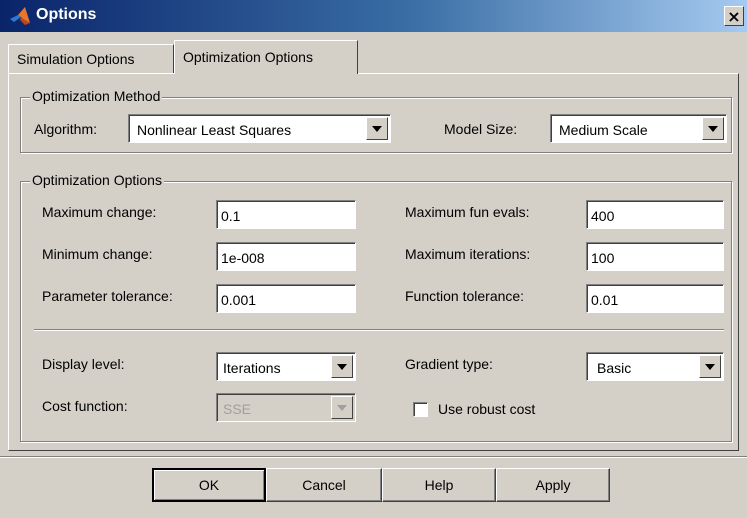  What do you see at coordinates (603, 130) in the screenshot?
I see `model-size-value: Medium Scale` at bounding box center [603, 130].